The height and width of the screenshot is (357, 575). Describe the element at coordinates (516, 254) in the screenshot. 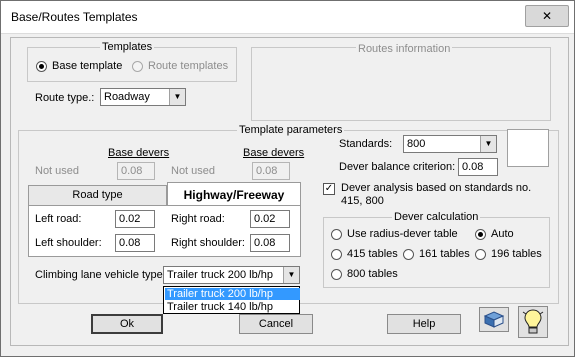

I see `tables-196-label: 196 tables` at that location.